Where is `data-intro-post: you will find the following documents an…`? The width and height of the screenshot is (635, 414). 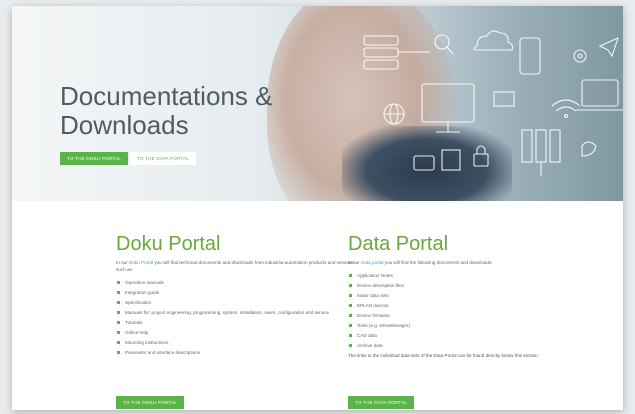
data-intro-post: you will find the following documents an… is located at coordinates (438, 262).